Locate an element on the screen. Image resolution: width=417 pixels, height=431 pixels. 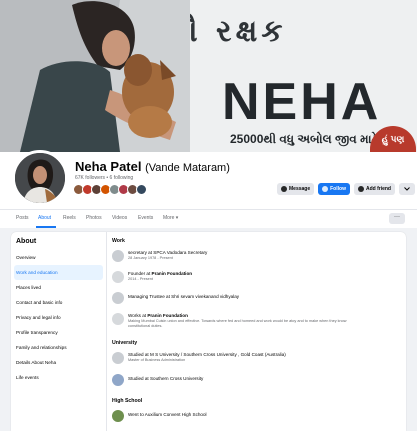
profile-alternate-name: (Vande Mataram) is located at coordinates (187, 168).